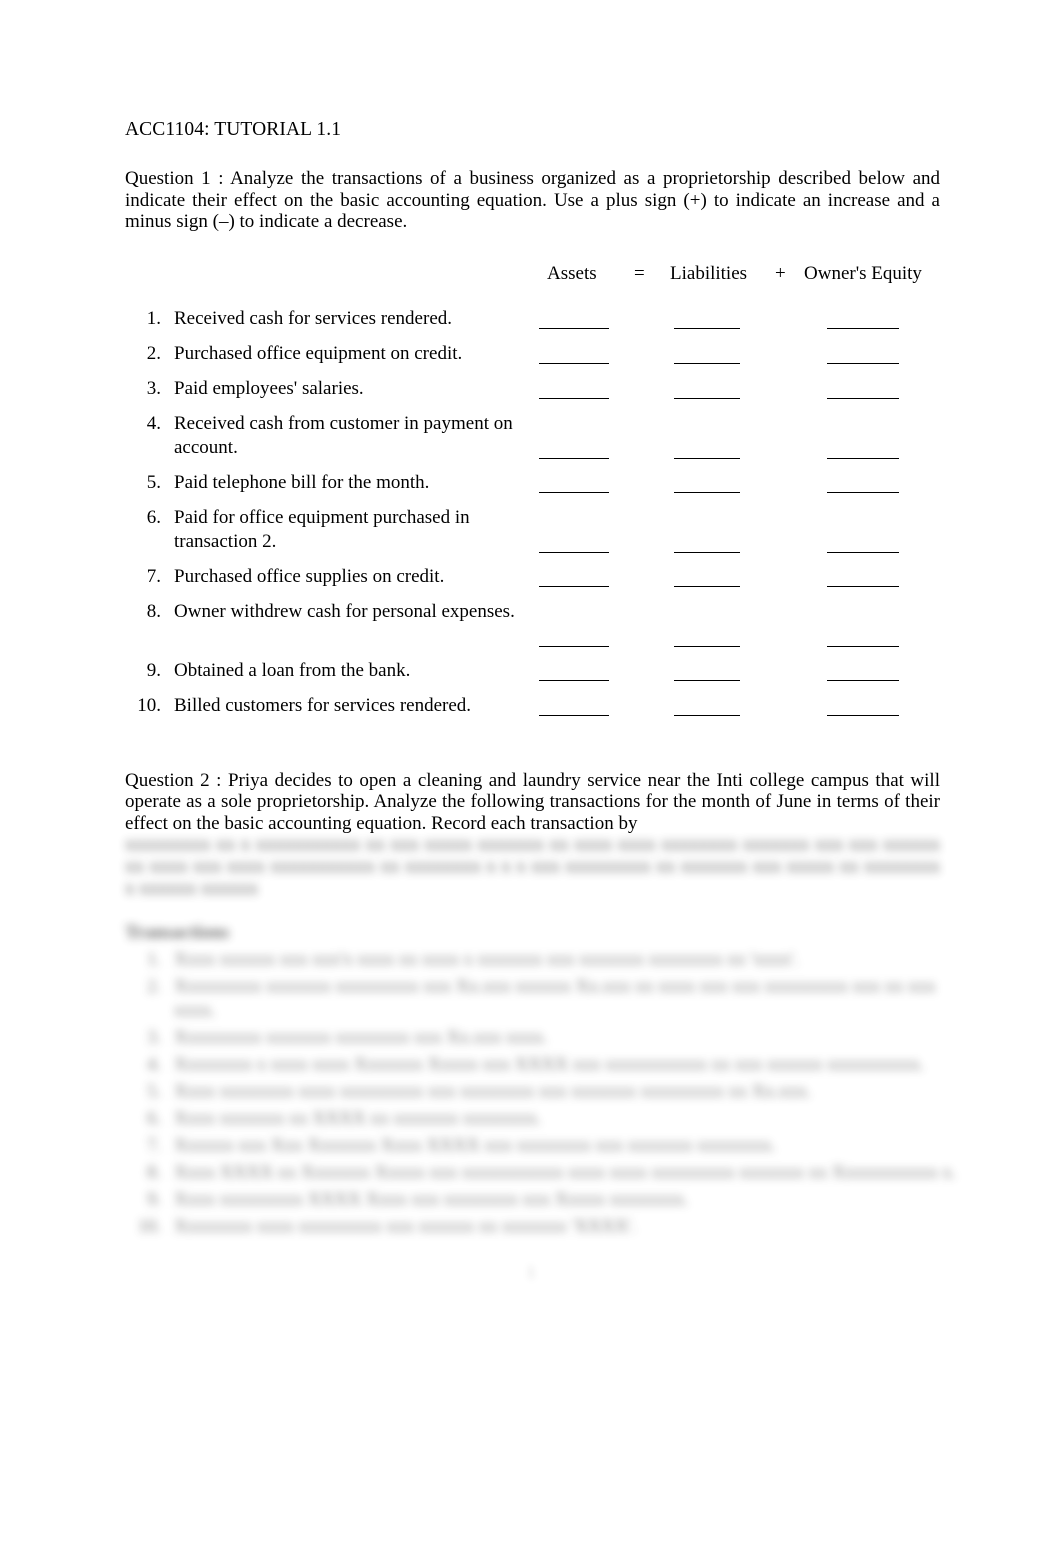 This screenshot has height=1561, width=1062. Describe the element at coordinates (532, 488) in the screenshot. I see `list-item: 5. Paid telephone bill for the month.` at that location.